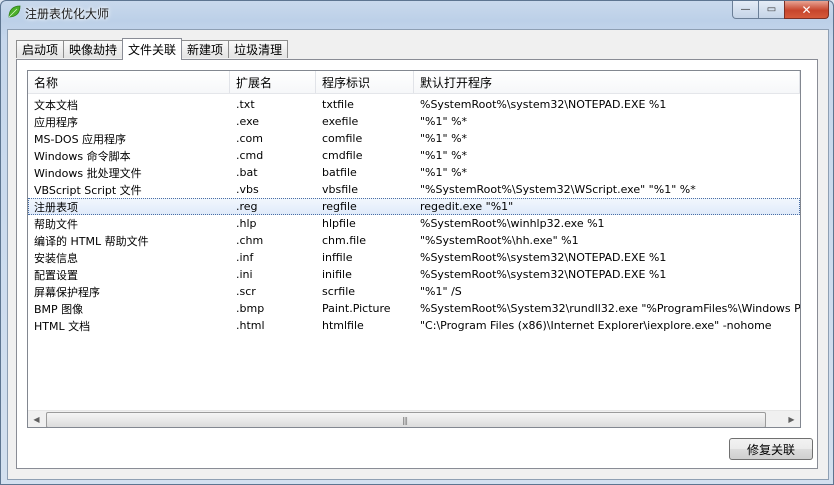 This screenshot has height=485, width=834. What do you see at coordinates (356, 308) in the screenshot?
I see `cell-progid: Paint.Picture` at bounding box center [356, 308].